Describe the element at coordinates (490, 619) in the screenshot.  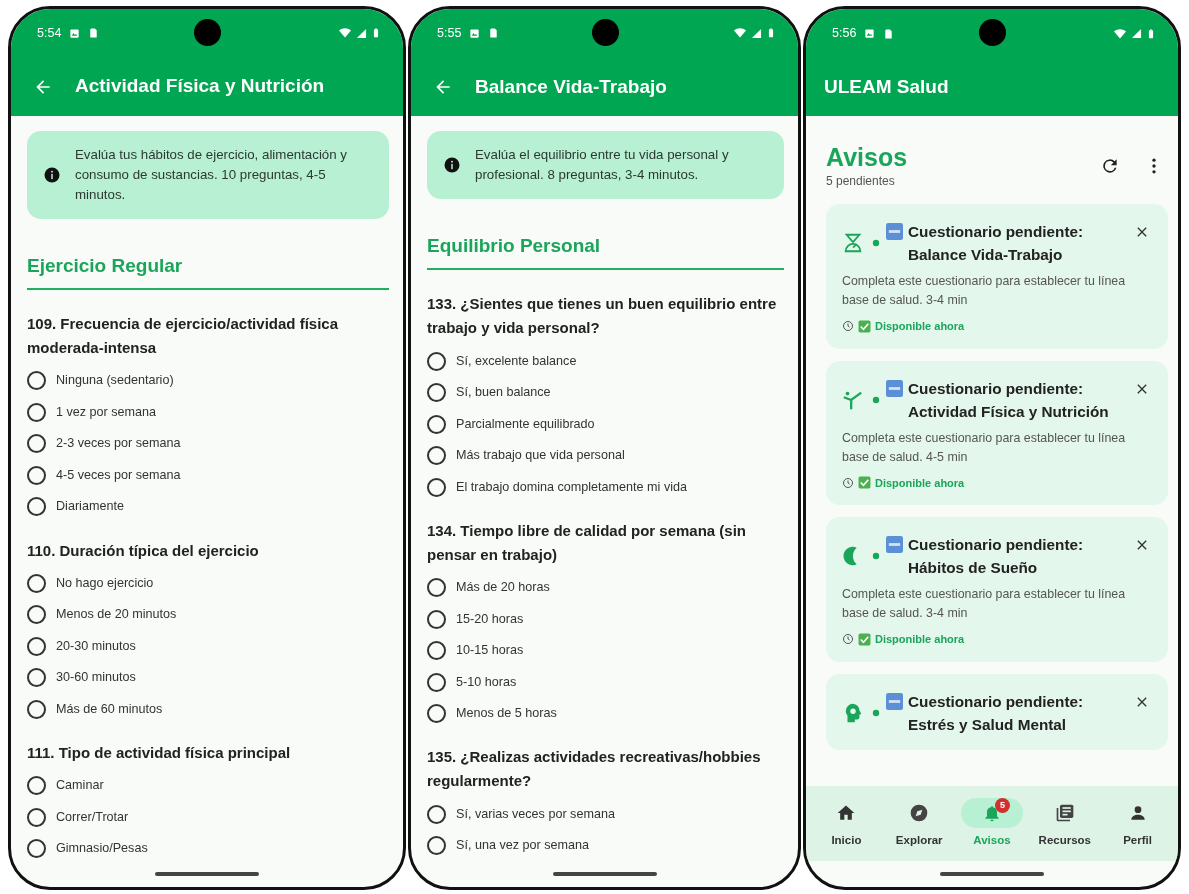
I see `option-label: 15-20 horas` at that location.